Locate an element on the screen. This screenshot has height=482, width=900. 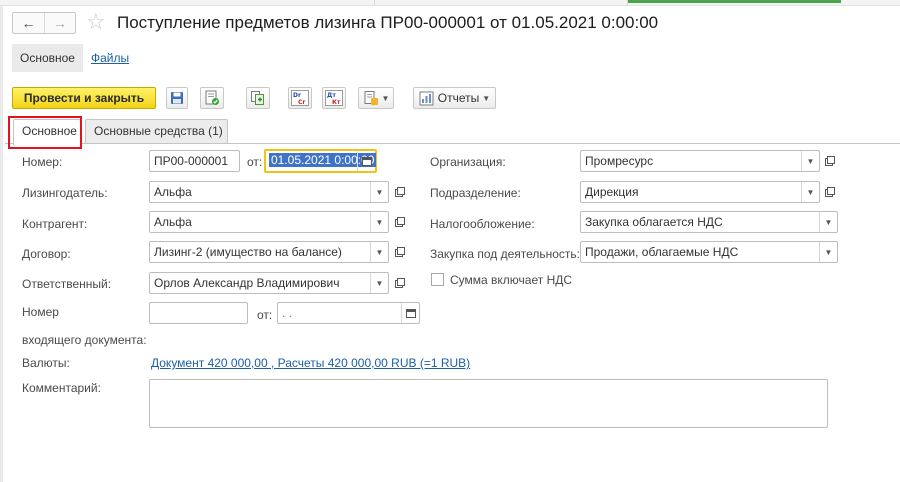
incoming-document-label: входящего документа: is located at coordinates (84, 340).